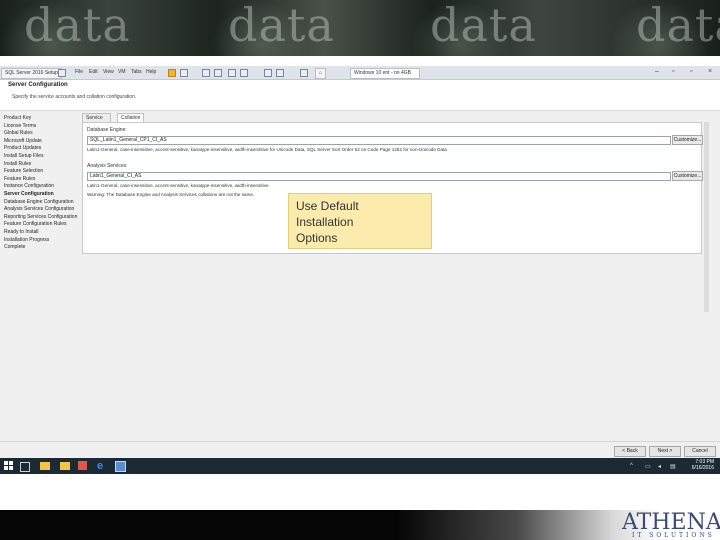  I want to click on nav-step: Install Rules, so click(17, 164).